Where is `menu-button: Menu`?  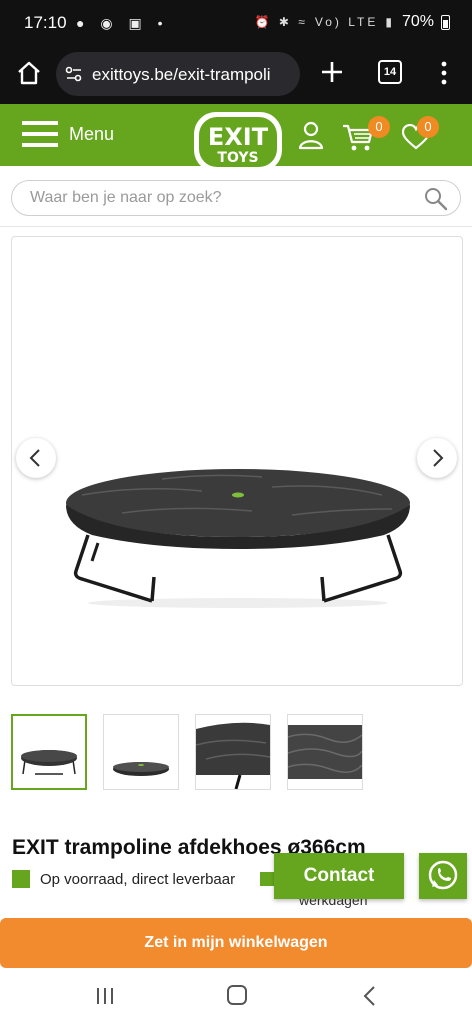
menu-button: Menu is located at coordinates (68, 134).